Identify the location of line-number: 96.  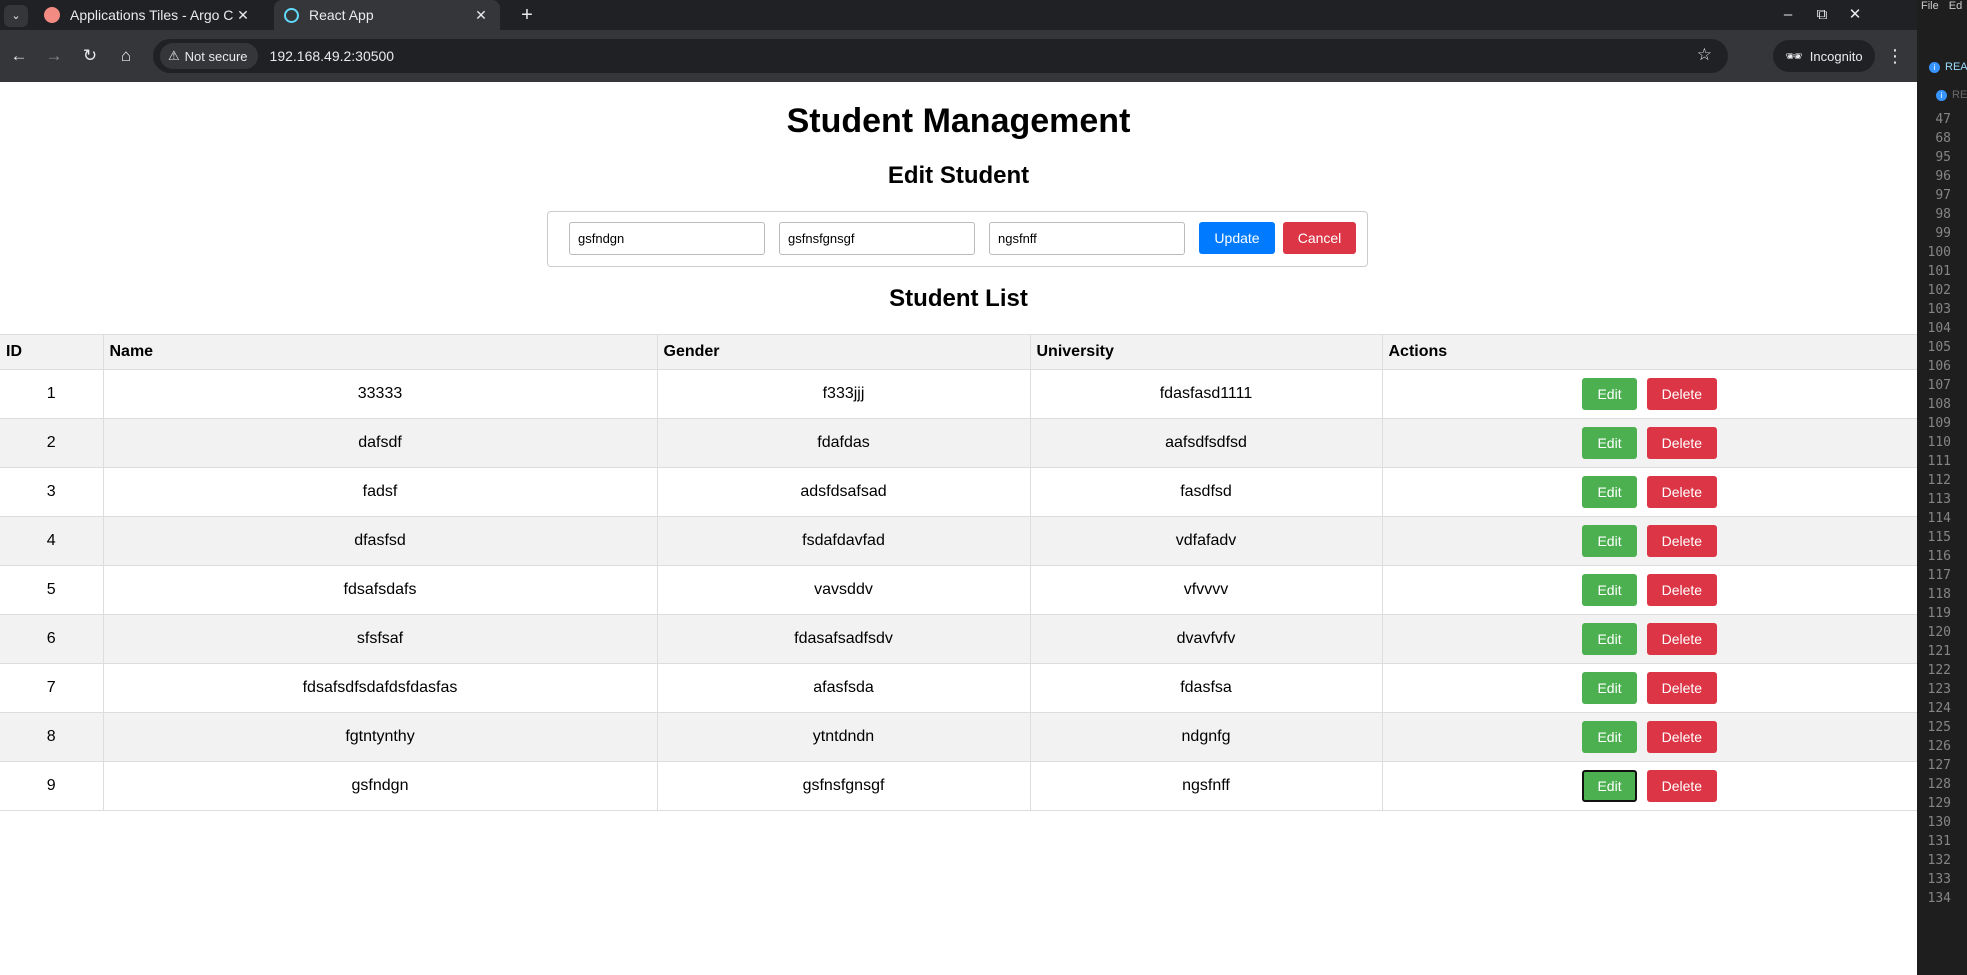
(1943, 176).